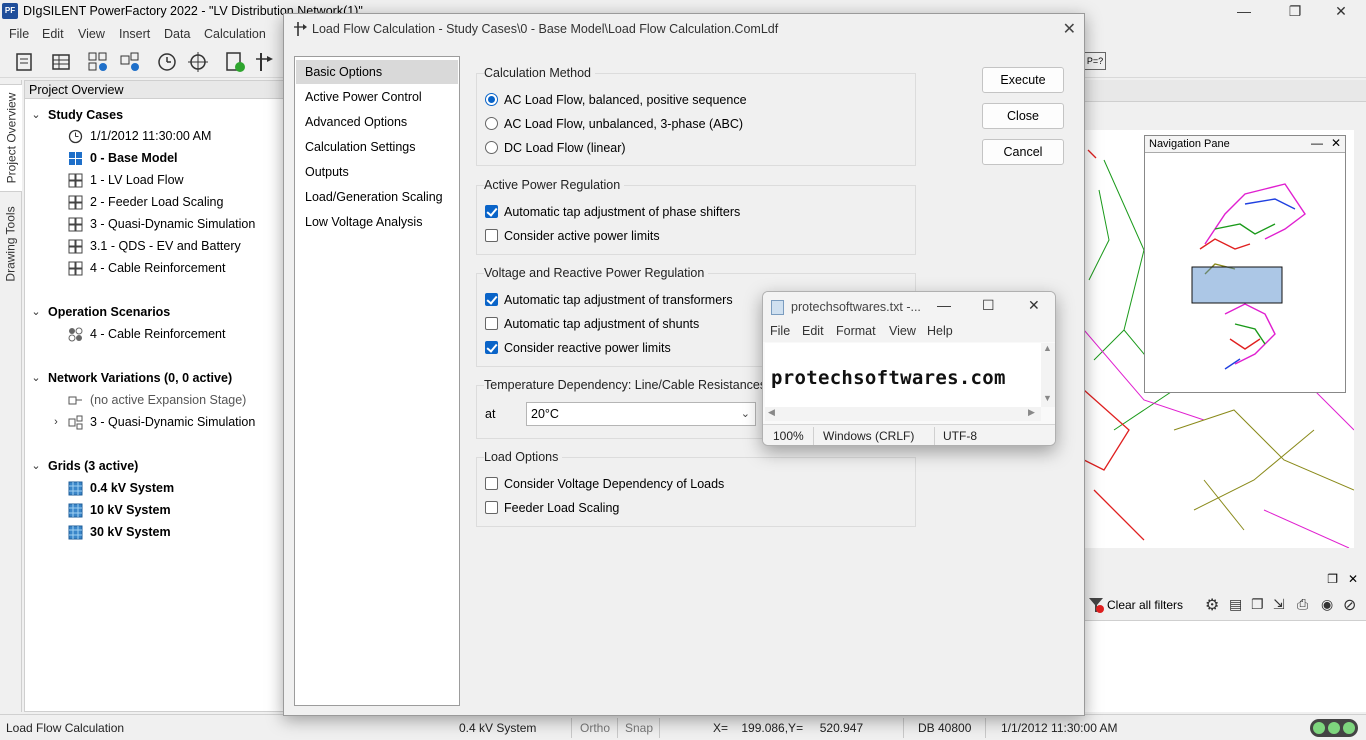 The image size is (1366, 740). Describe the element at coordinates (377, 122) in the screenshot. I see `page-advanced-options: Advanced Options` at that location.